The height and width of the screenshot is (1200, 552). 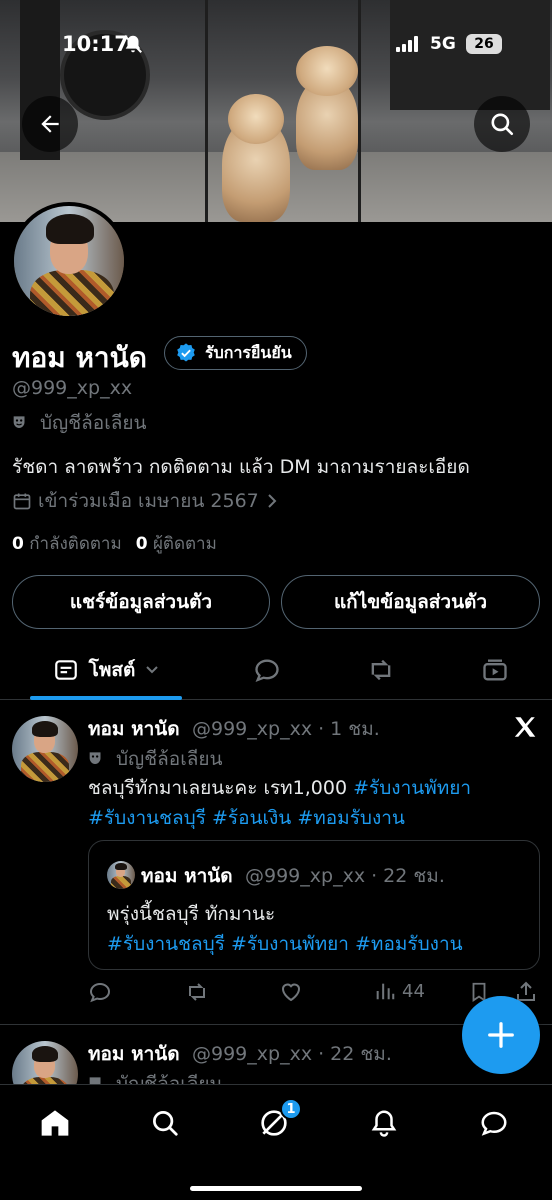 I want to click on followers-label: ผู้ติดตาม, so click(x=184, y=544).